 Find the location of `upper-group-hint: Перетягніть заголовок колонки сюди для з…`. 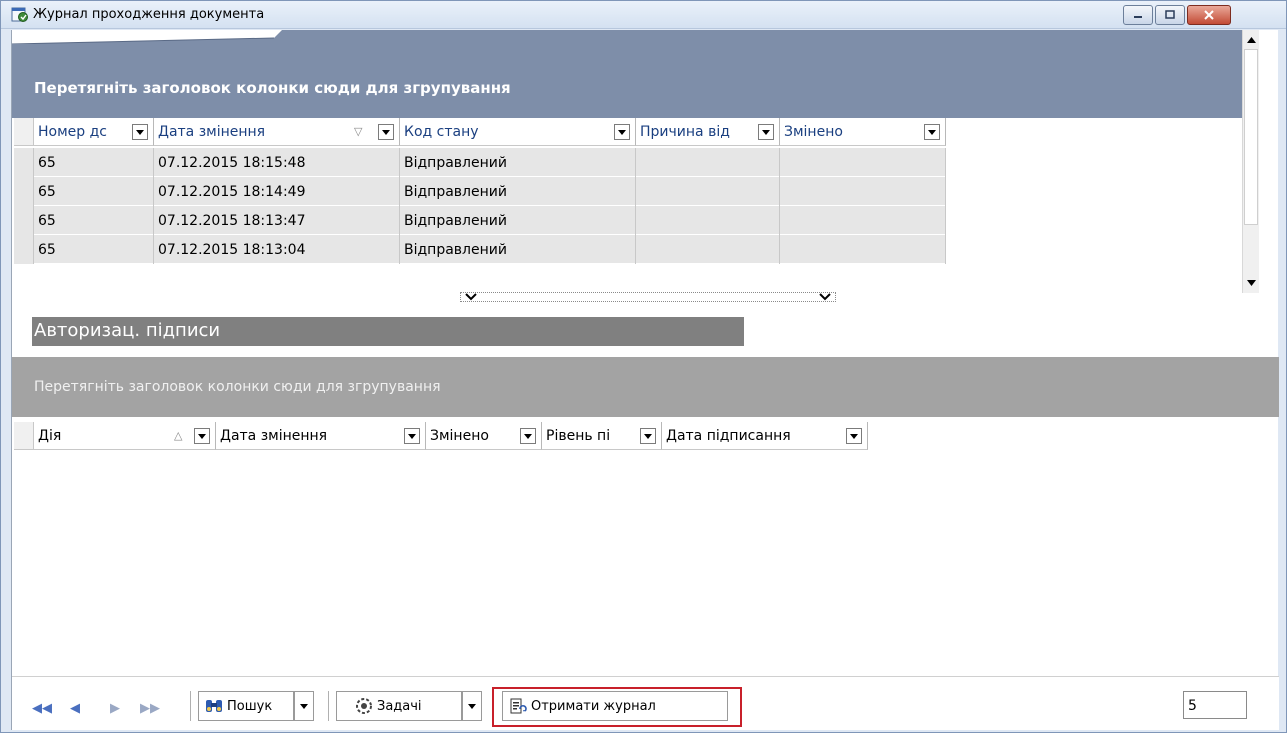

upper-group-hint: Перетягніть заголовок колонки сюди для з… is located at coordinates (272, 88).